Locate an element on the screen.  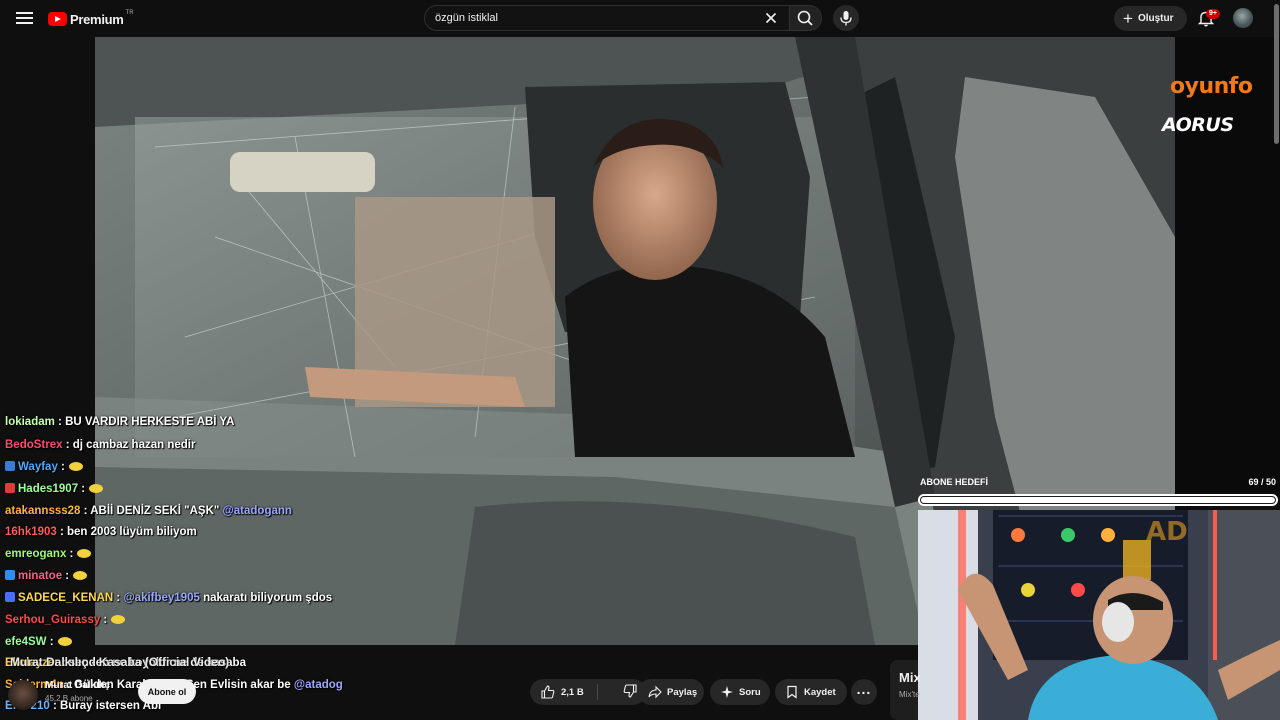
chat-message: Wayfay : is located at coordinates (44, 469).